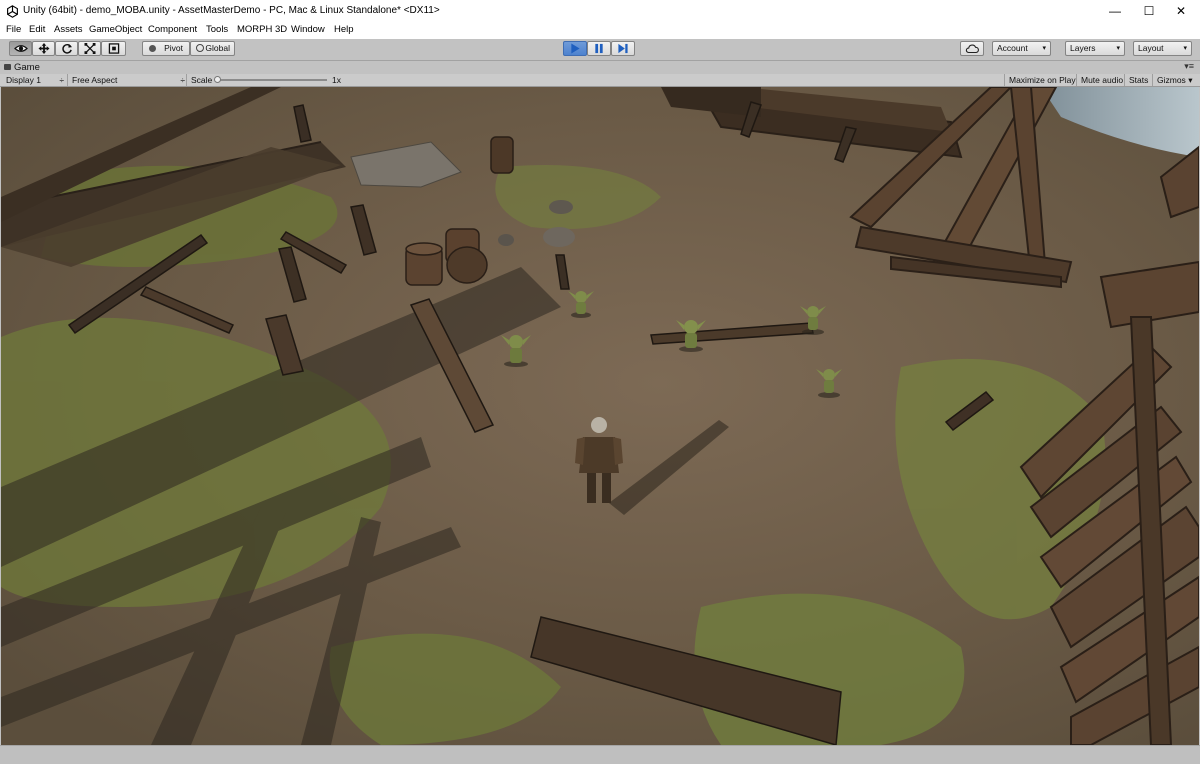 This screenshot has height=764, width=1200. I want to click on menu-help: Help, so click(344, 29).